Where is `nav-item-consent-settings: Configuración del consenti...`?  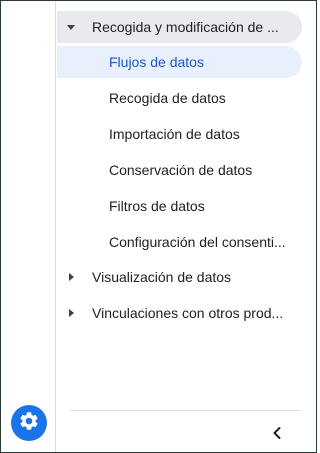 nav-item-consent-settings: Configuración del consenti... is located at coordinates (179, 242).